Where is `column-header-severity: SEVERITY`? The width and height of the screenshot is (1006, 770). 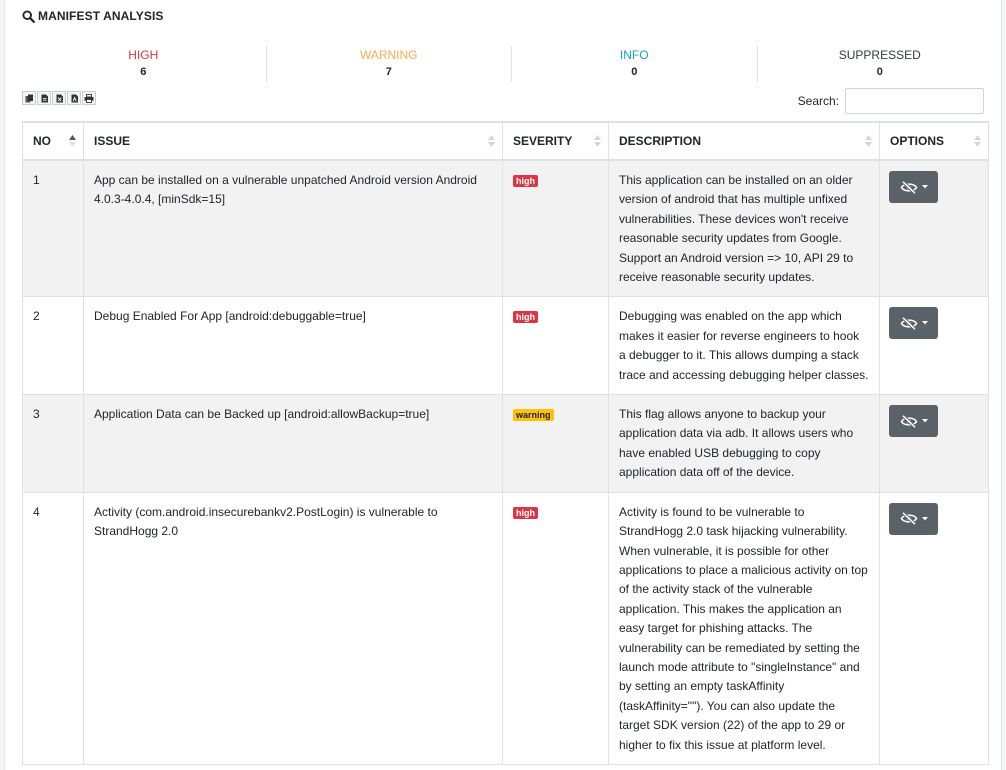
column-header-severity: SEVERITY is located at coordinates (555, 141).